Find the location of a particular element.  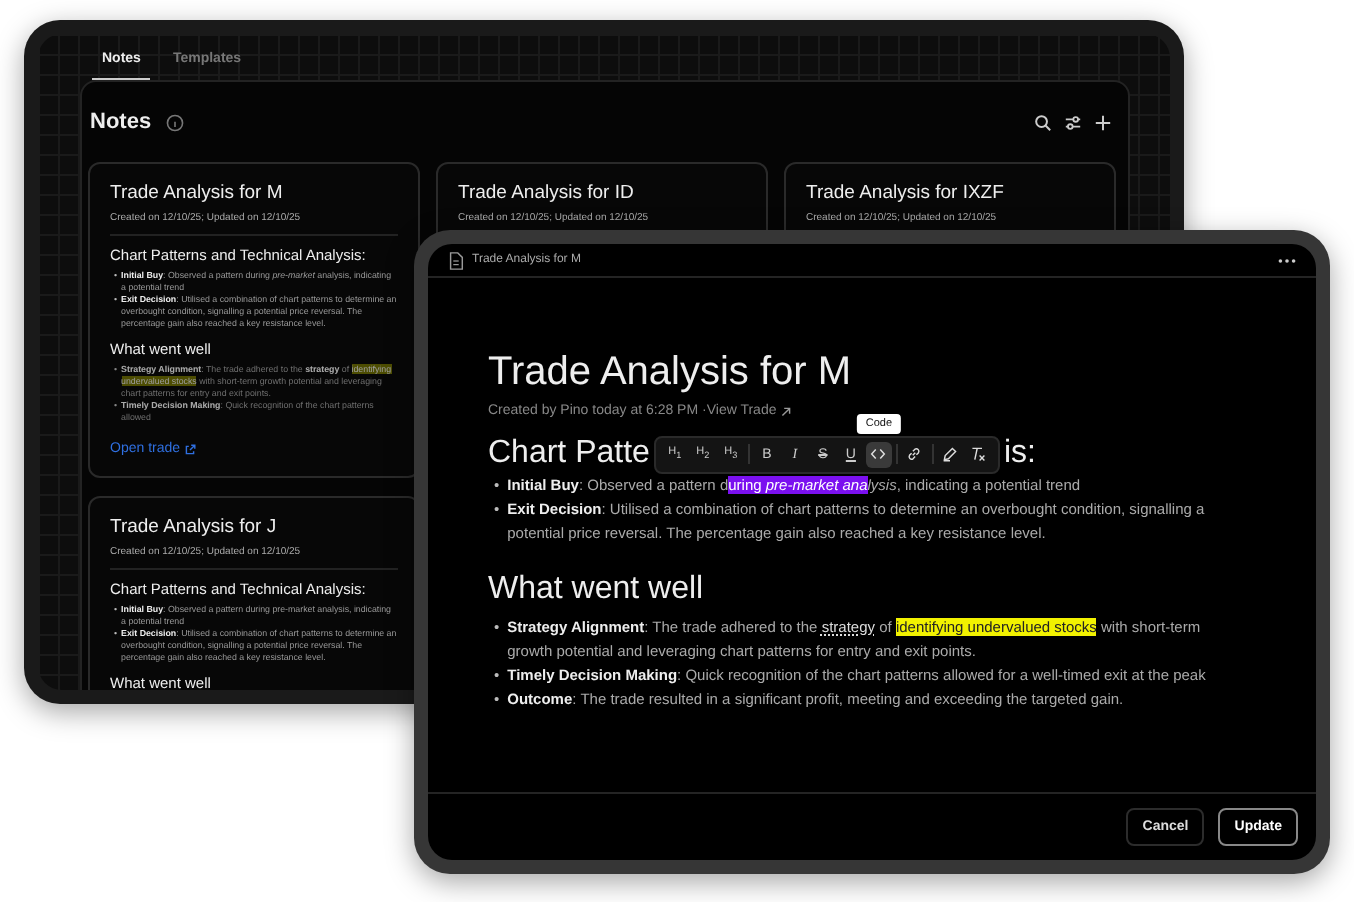

document-icon is located at coordinates (456, 260).